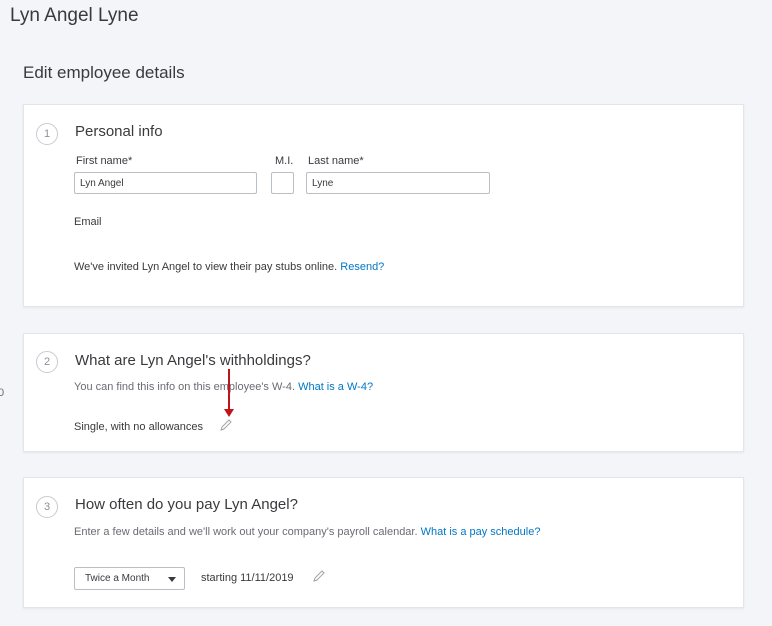  What do you see at coordinates (335, 387) in the screenshot?
I see `what-is-w4-link: What is a W-4?` at bounding box center [335, 387].